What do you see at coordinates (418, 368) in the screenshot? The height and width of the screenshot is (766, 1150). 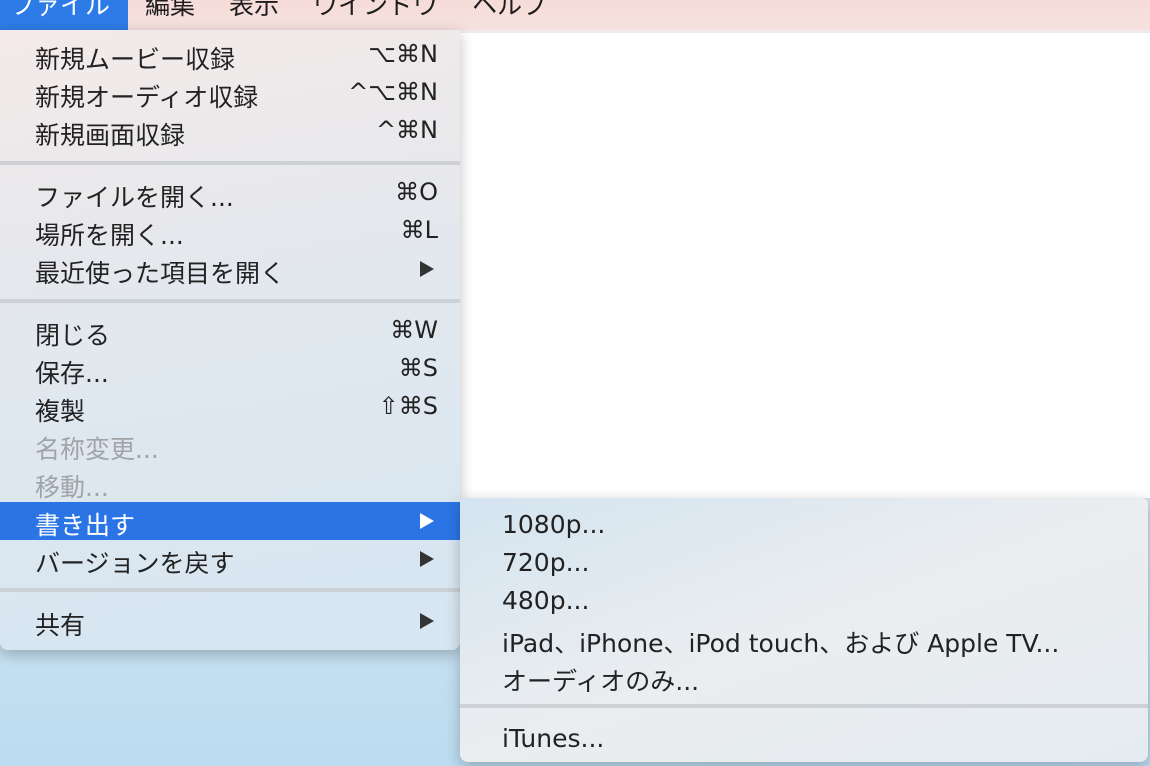 I see `menu-item-shortcut: ⌘S` at bounding box center [418, 368].